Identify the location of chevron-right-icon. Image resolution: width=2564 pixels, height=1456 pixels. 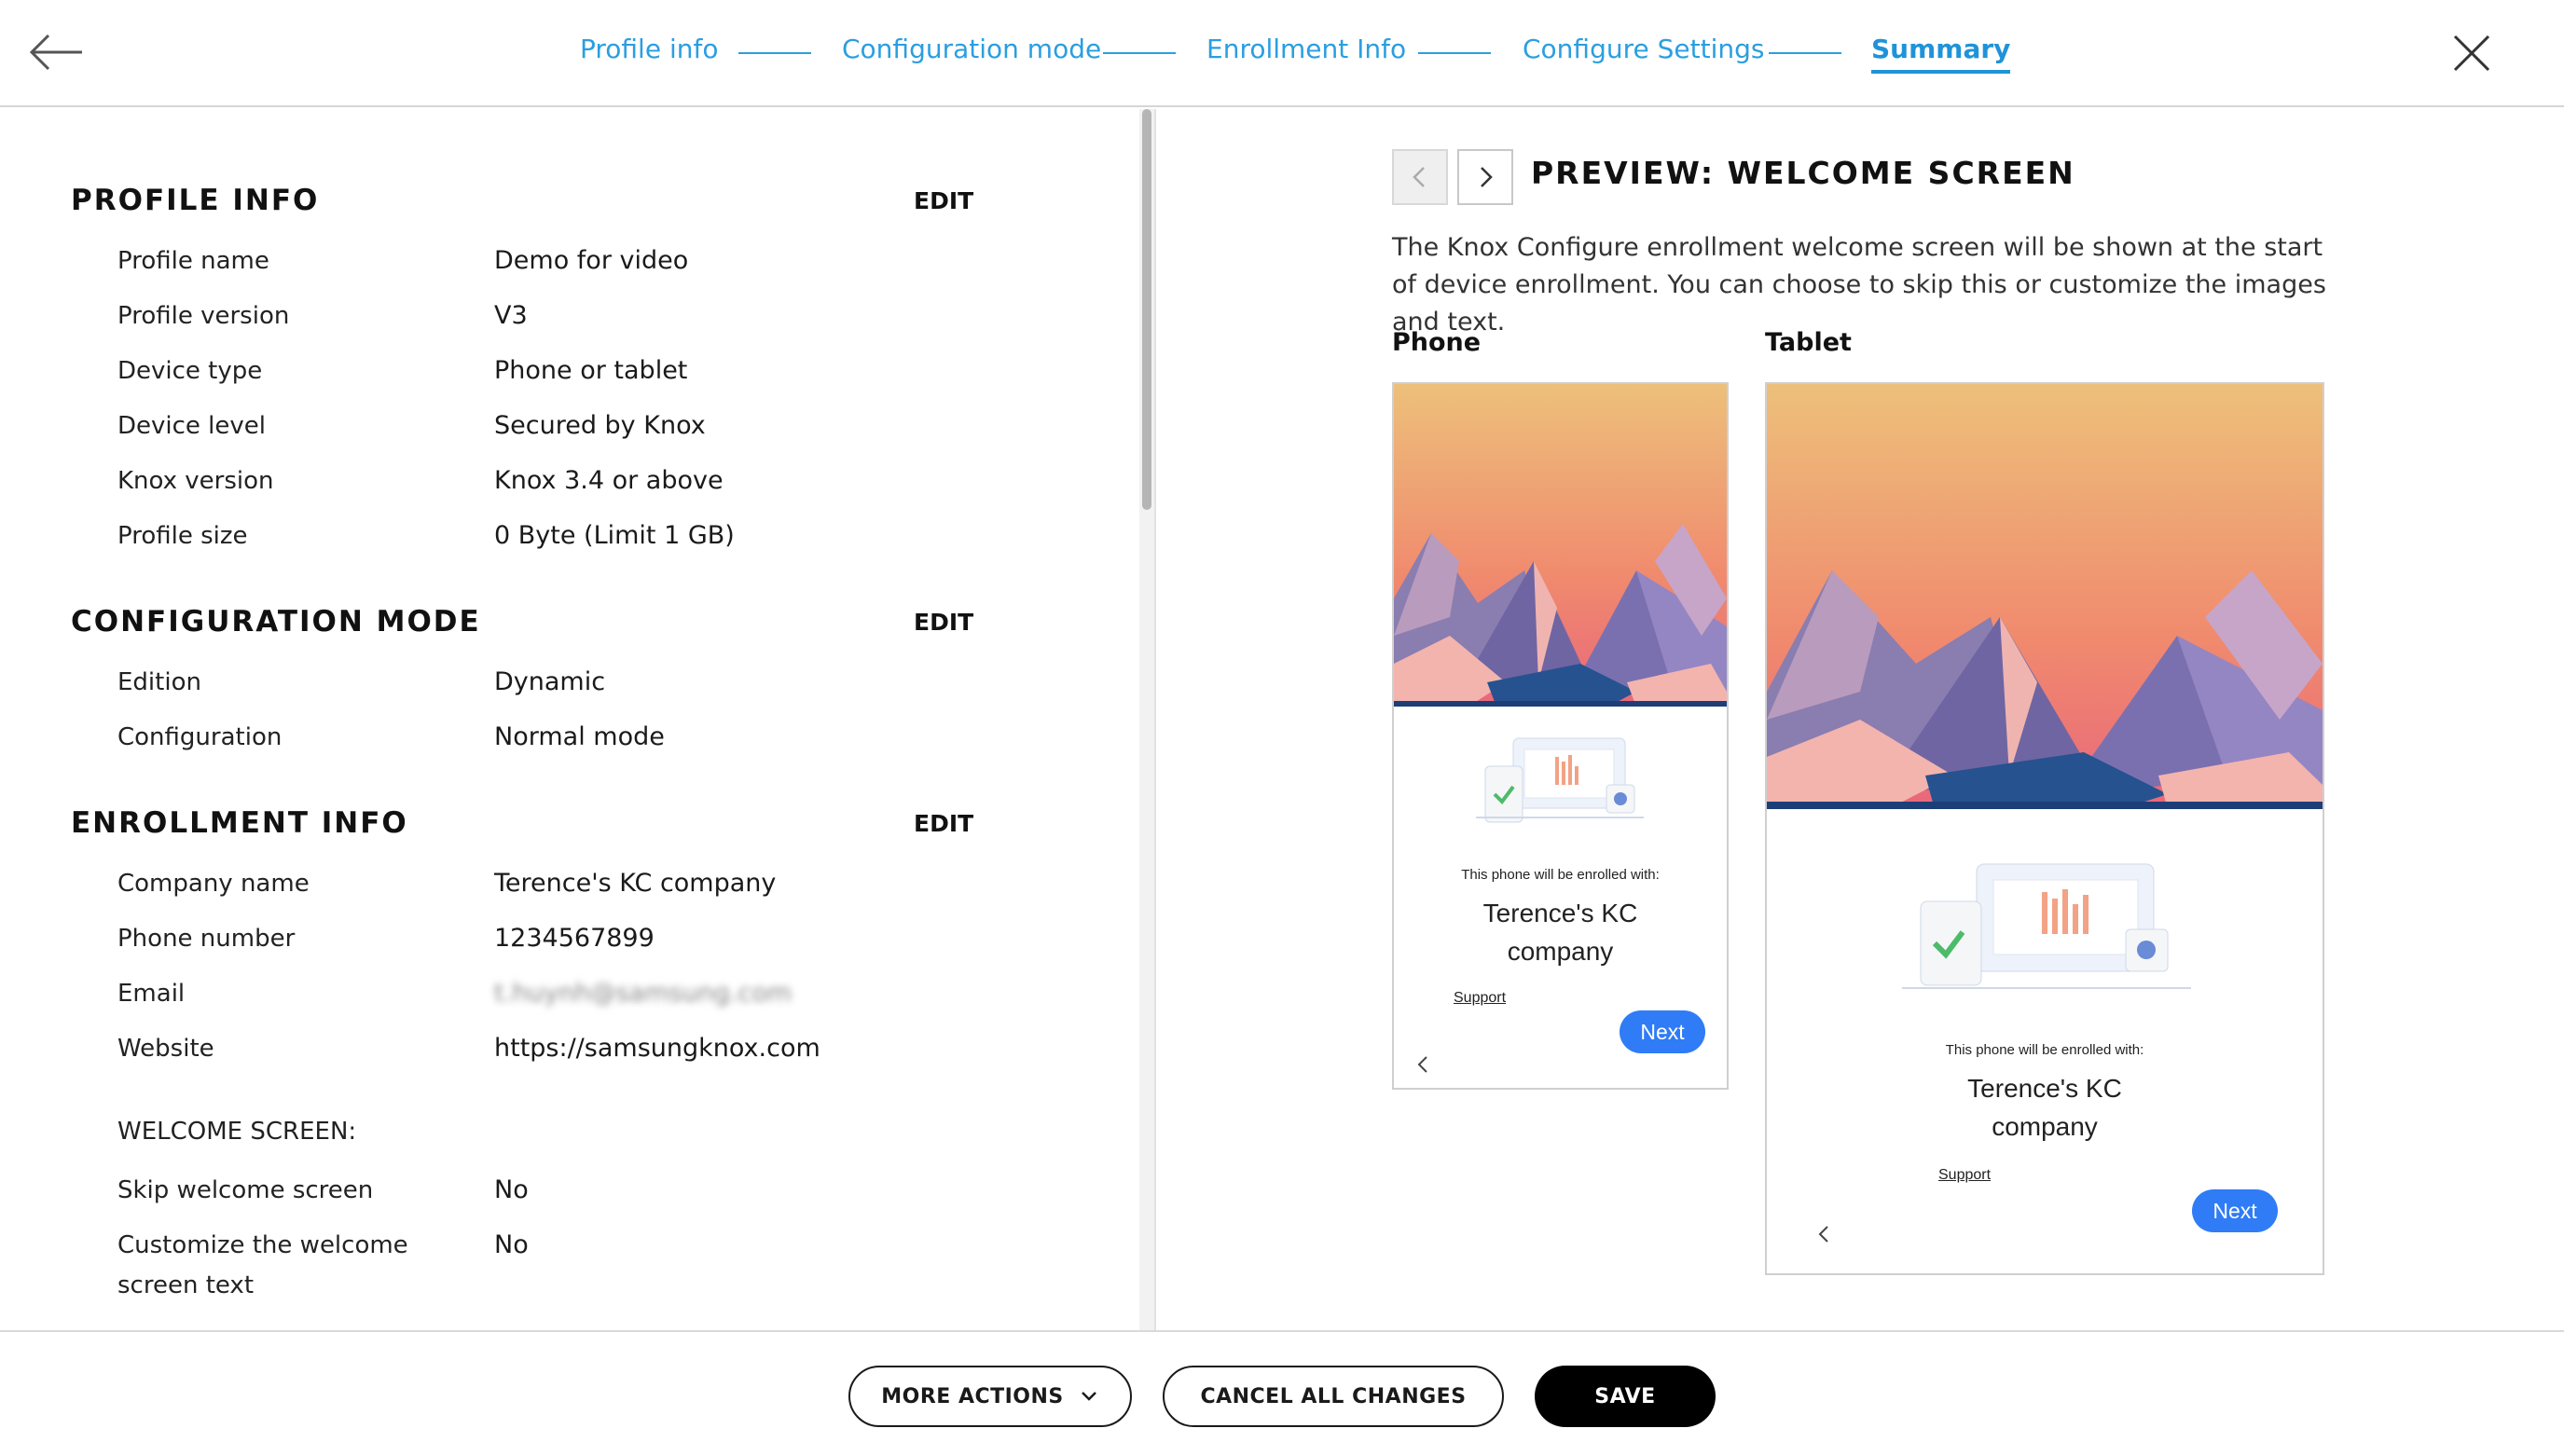
(1487, 177).